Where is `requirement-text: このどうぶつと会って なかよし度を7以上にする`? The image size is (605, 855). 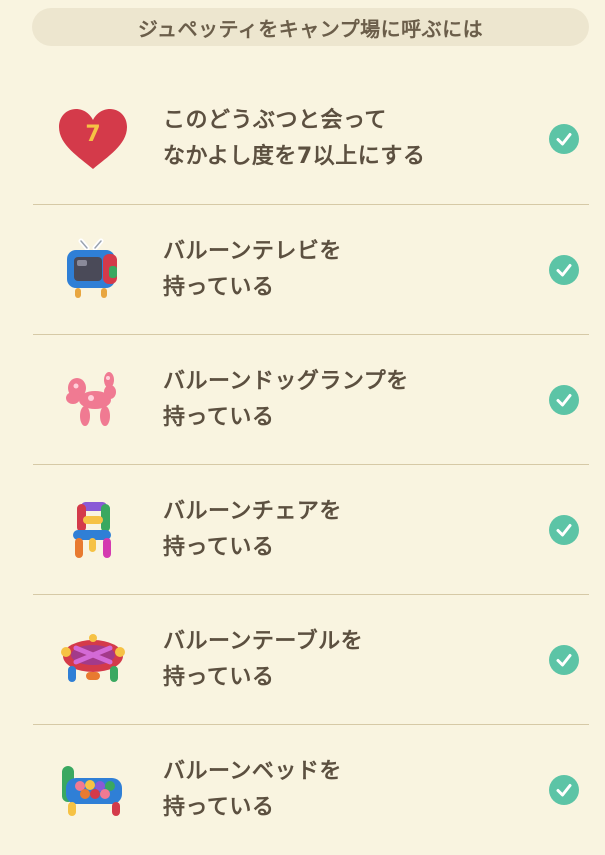 requirement-text: このどうぶつと会って なかよし度を7以上にする is located at coordinates (294, 139).